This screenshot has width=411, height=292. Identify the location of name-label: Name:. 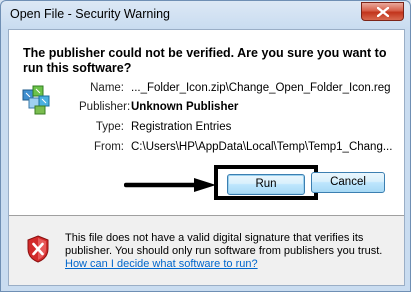
(107, 88).